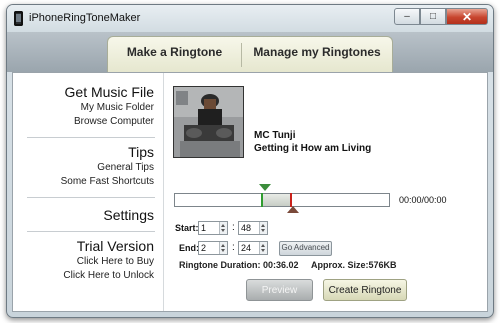  What do you see at coordinates (109, 122) in the screenshot?
I see `sidebar-link-browse-computer: Browse Computer` at bounding box center [109, 122].